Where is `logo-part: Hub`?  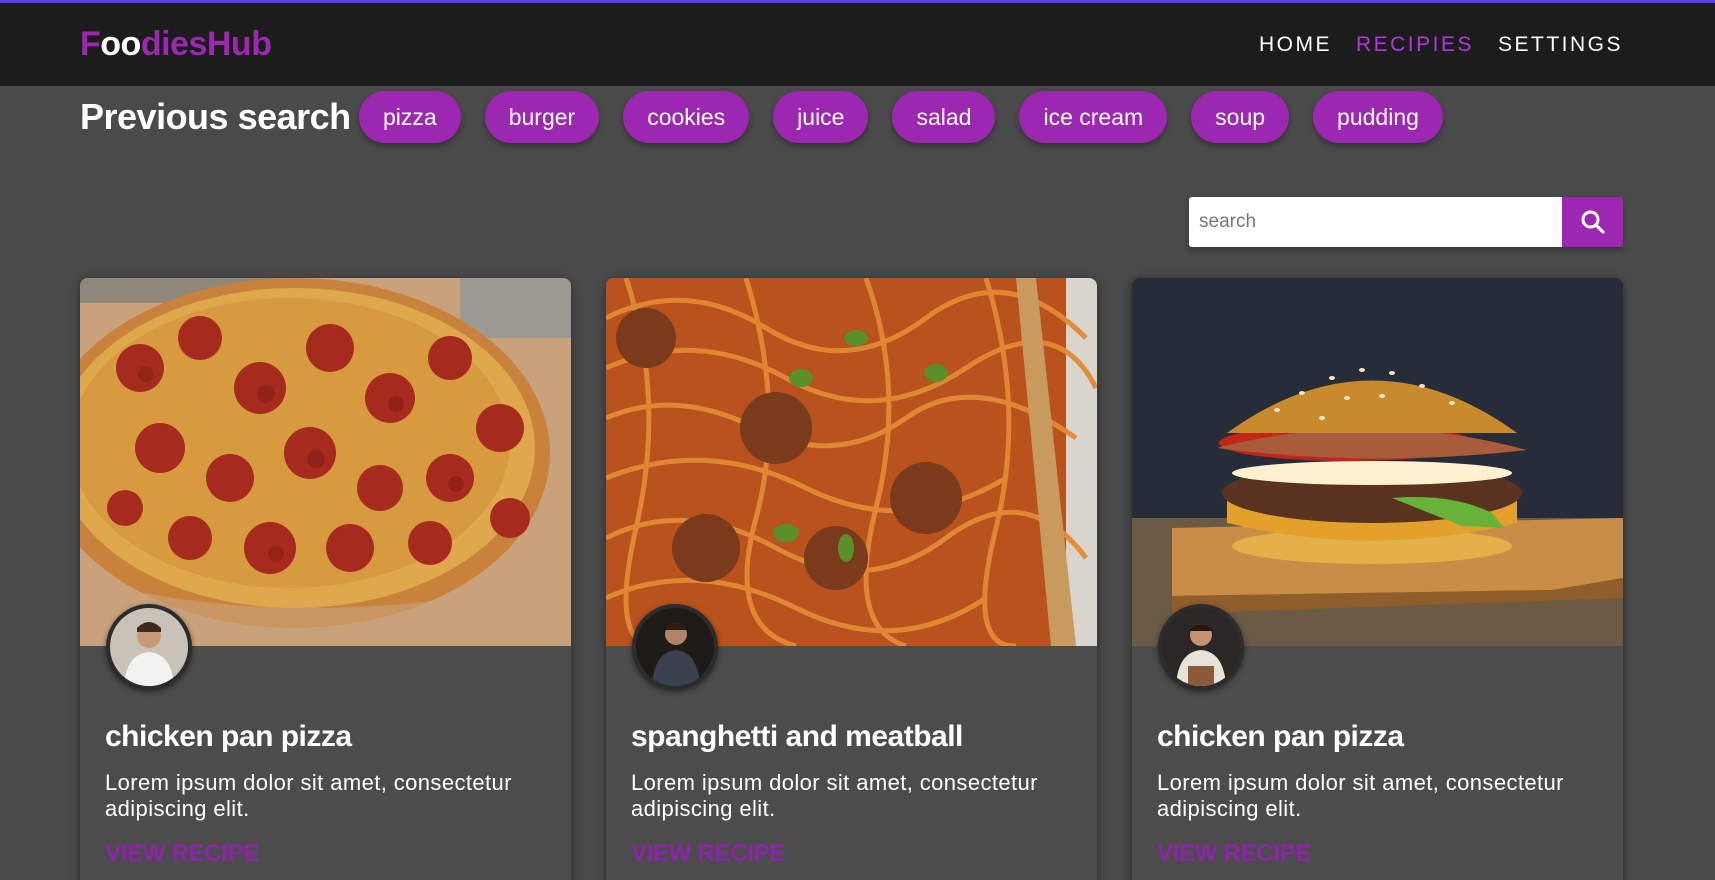
logo-part: Hub is located at coordinates (239, 44).